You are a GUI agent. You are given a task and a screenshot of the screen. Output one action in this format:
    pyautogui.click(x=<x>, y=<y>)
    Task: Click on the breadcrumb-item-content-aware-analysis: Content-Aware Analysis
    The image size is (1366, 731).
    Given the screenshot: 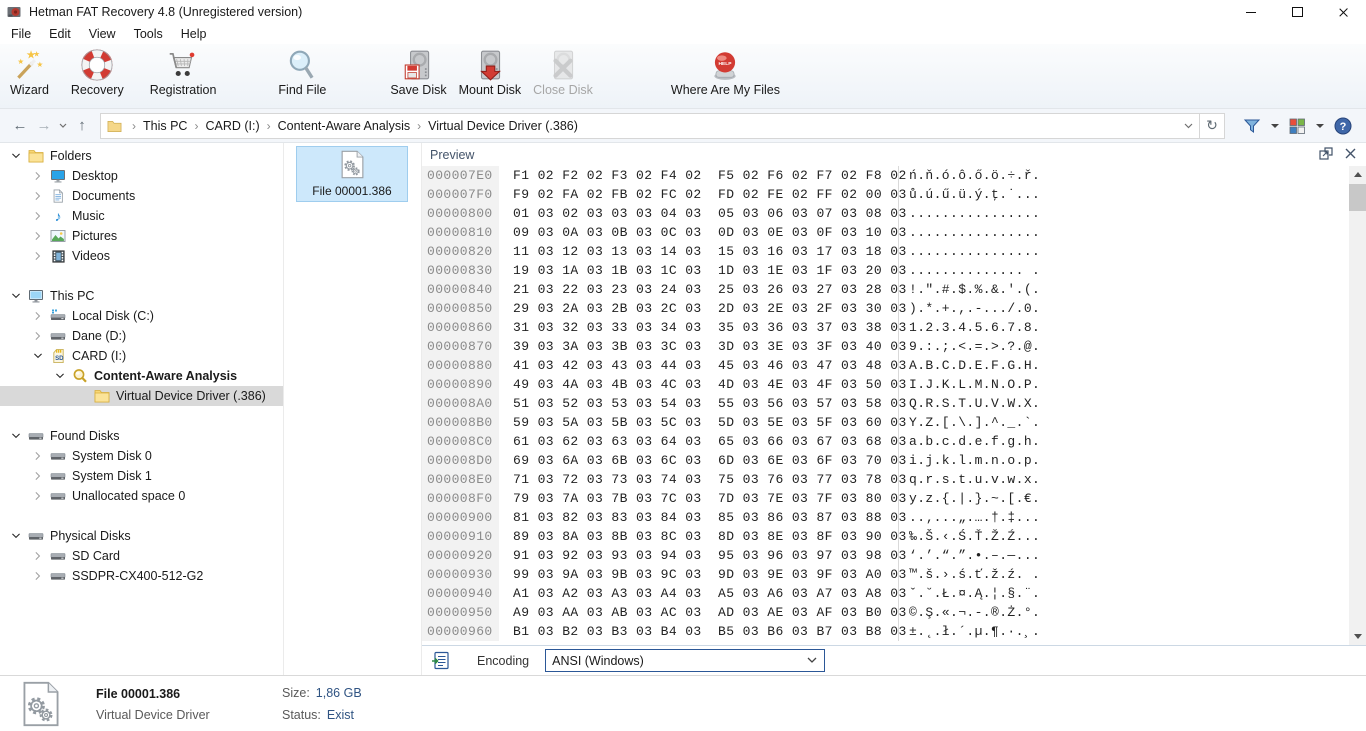 What is the action you would take?
    pyautogui.click(x=344, y=126)
    